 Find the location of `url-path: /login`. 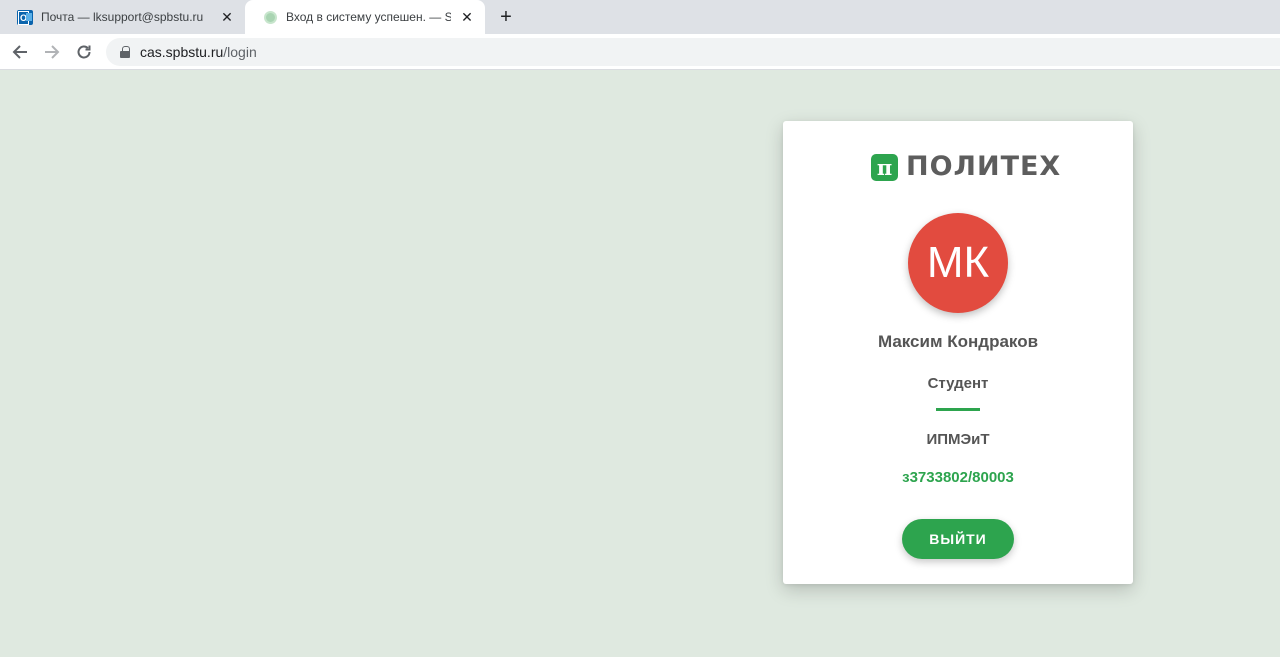

url-path: /login is located at coordinates (240, 52).